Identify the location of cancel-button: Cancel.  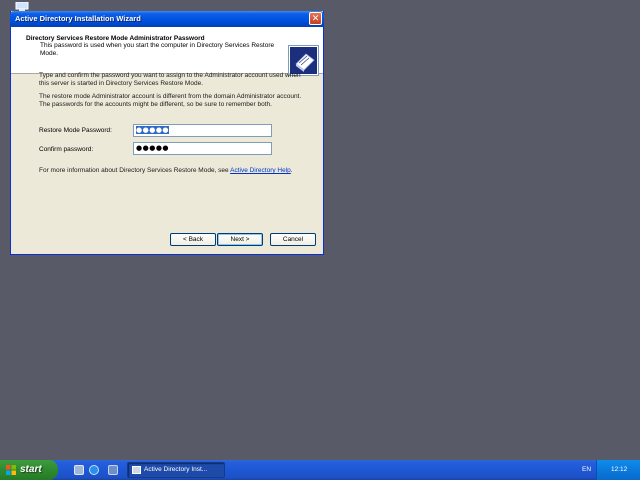
(293, 239).